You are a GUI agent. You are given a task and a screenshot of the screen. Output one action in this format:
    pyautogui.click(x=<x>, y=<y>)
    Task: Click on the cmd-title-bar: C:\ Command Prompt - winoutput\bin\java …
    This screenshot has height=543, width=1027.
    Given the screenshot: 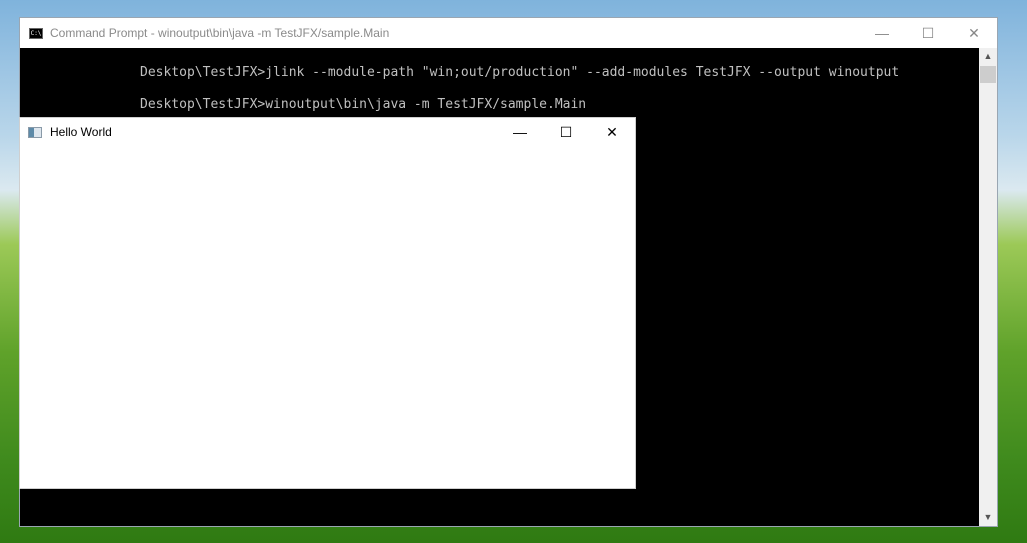 What is the action you would take?
    pyautogui.click(x=508, y=33)
    